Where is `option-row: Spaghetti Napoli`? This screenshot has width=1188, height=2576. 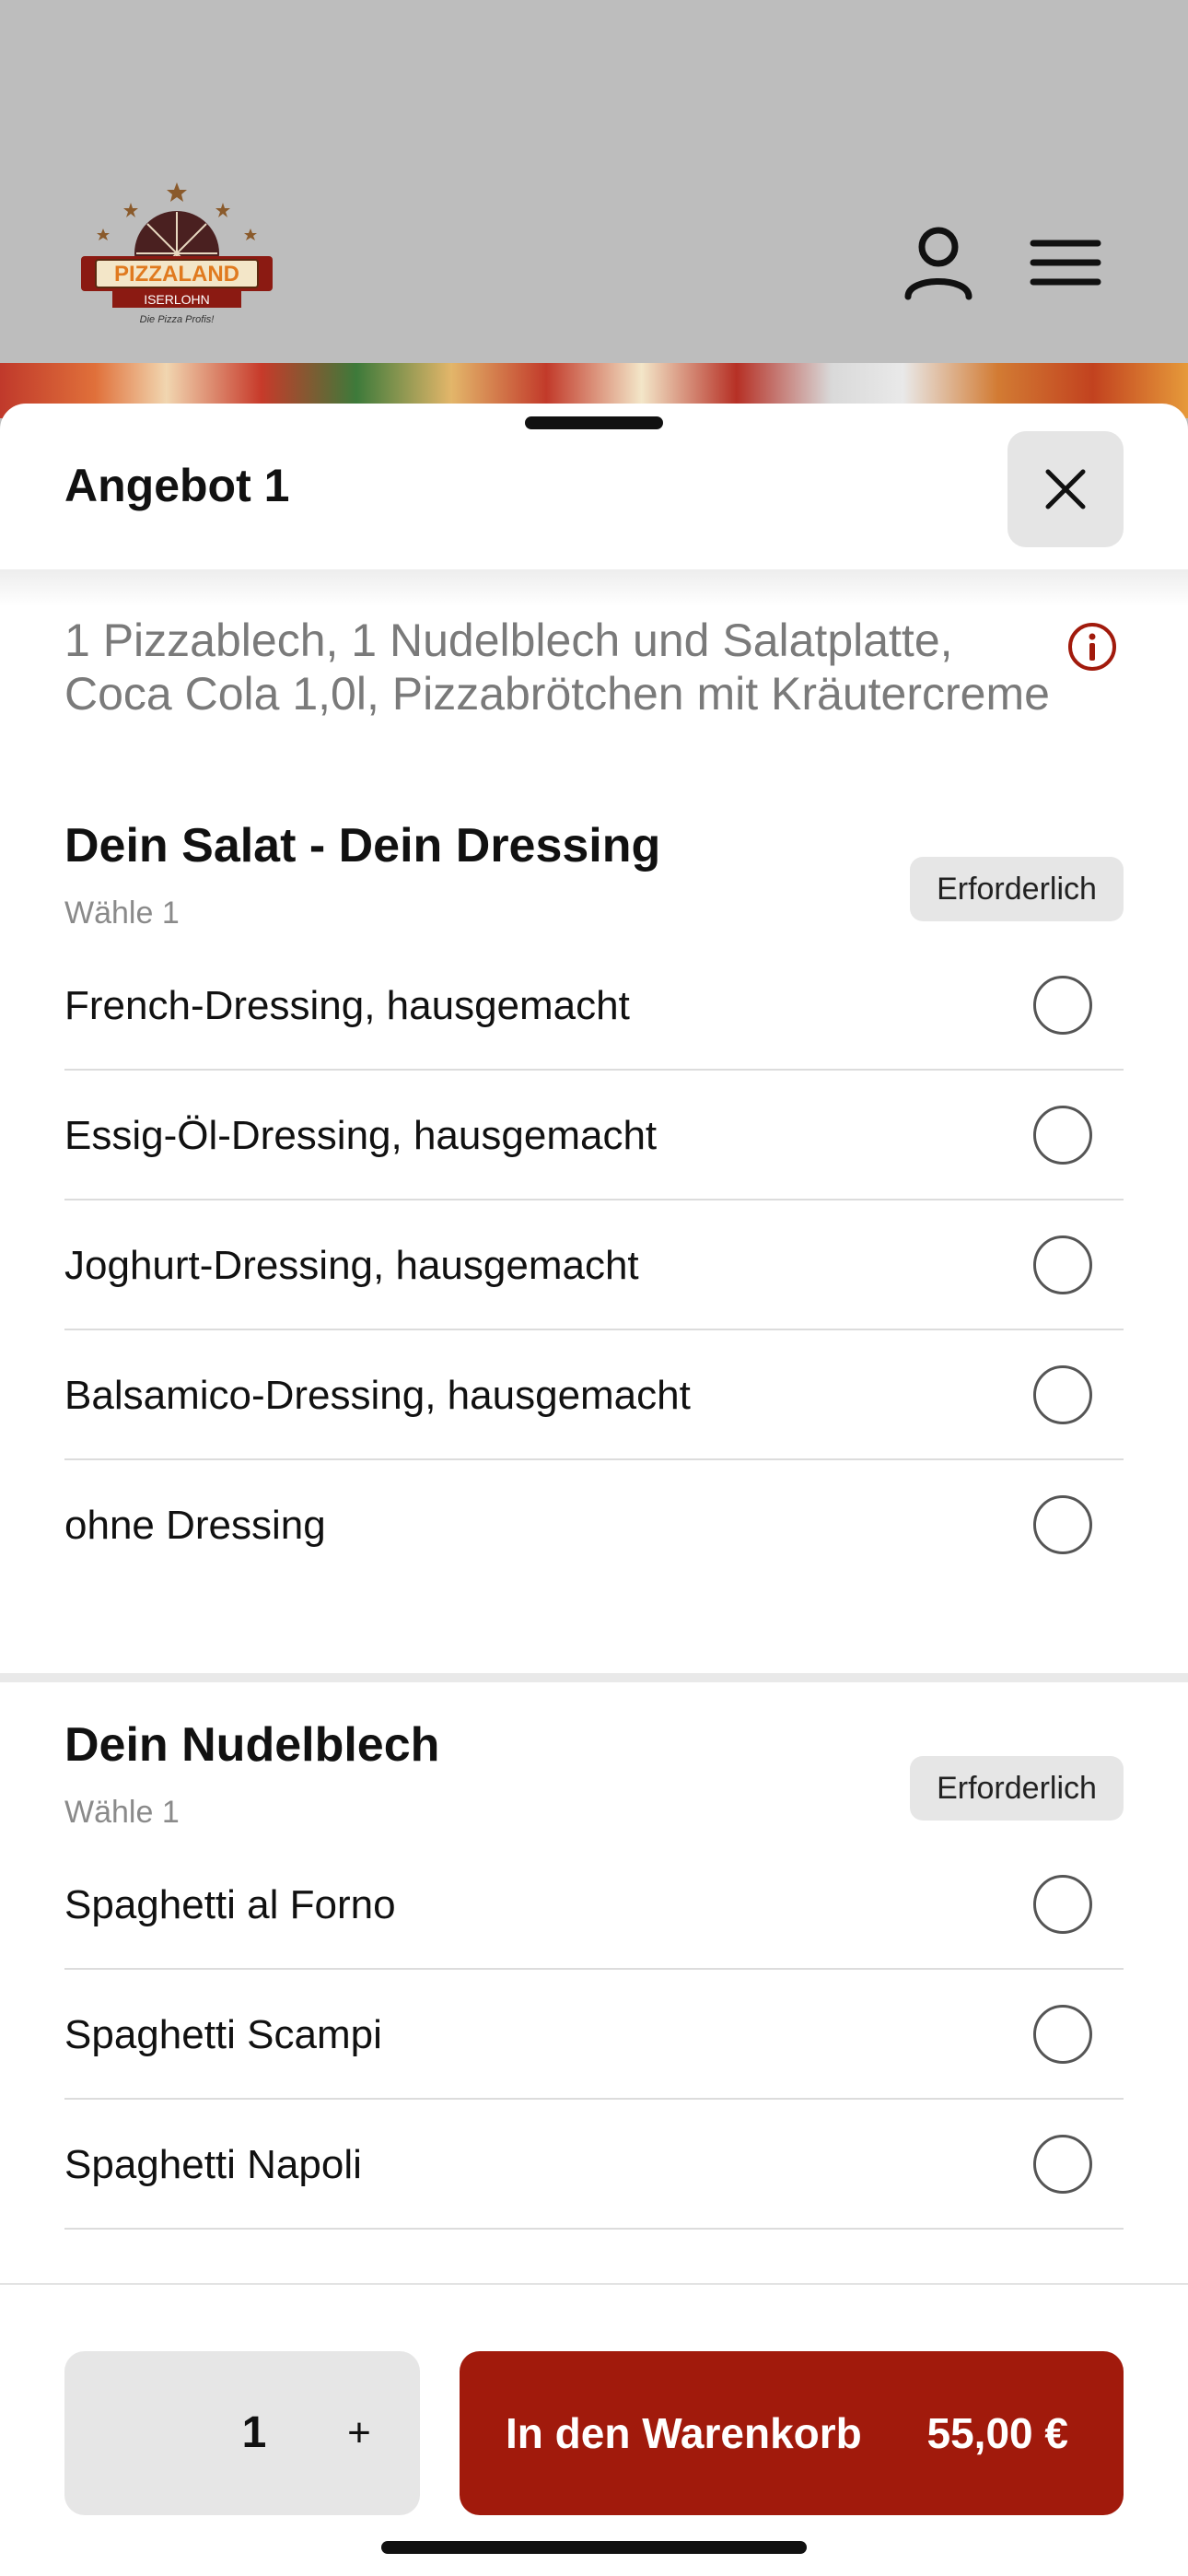 option-row: Spaghetti Napoli is located at coordinates (594, 2165).